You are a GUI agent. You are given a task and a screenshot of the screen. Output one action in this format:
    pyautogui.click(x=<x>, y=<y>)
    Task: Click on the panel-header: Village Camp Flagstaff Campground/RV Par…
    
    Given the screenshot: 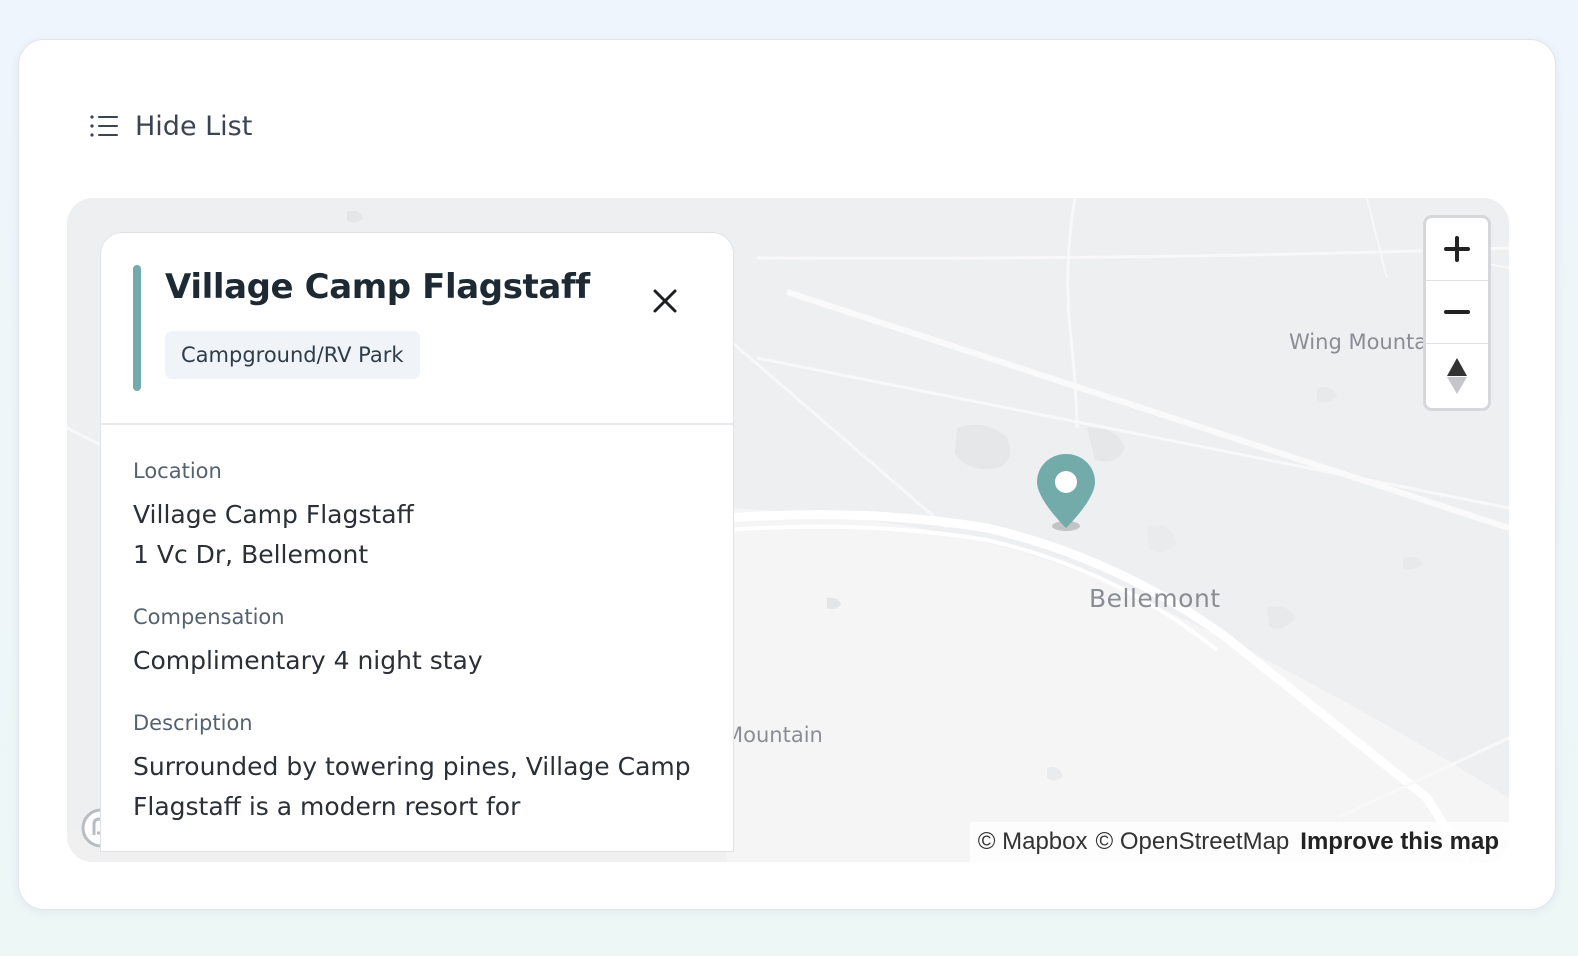 What is the action you would take?
    pyautogui.click(x=417, y=329)
    